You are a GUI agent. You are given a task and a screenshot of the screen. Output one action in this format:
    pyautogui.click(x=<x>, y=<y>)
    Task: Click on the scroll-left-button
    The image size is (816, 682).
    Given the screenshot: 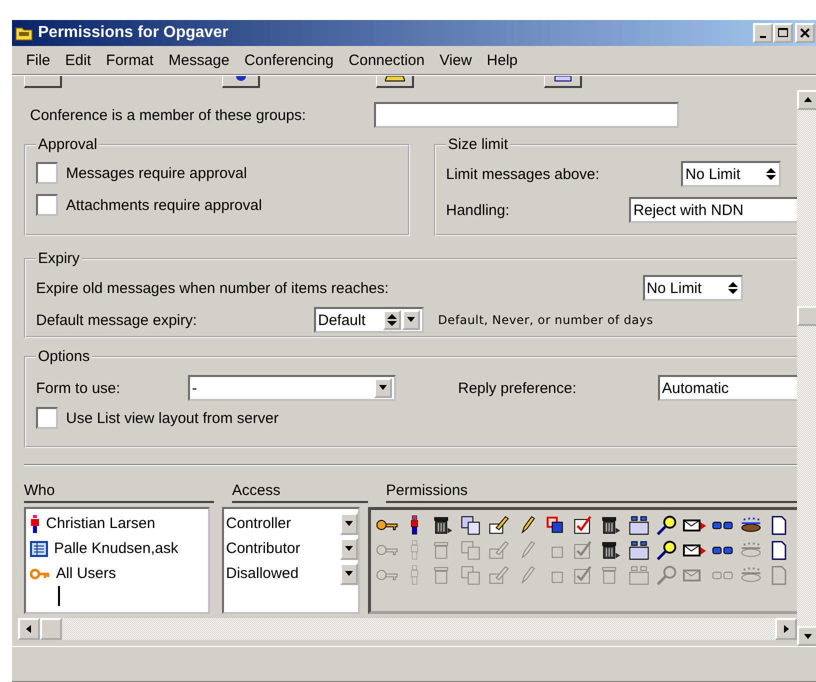 What is the action you would take?
    pyautogui.click(x=29, y=629)
    